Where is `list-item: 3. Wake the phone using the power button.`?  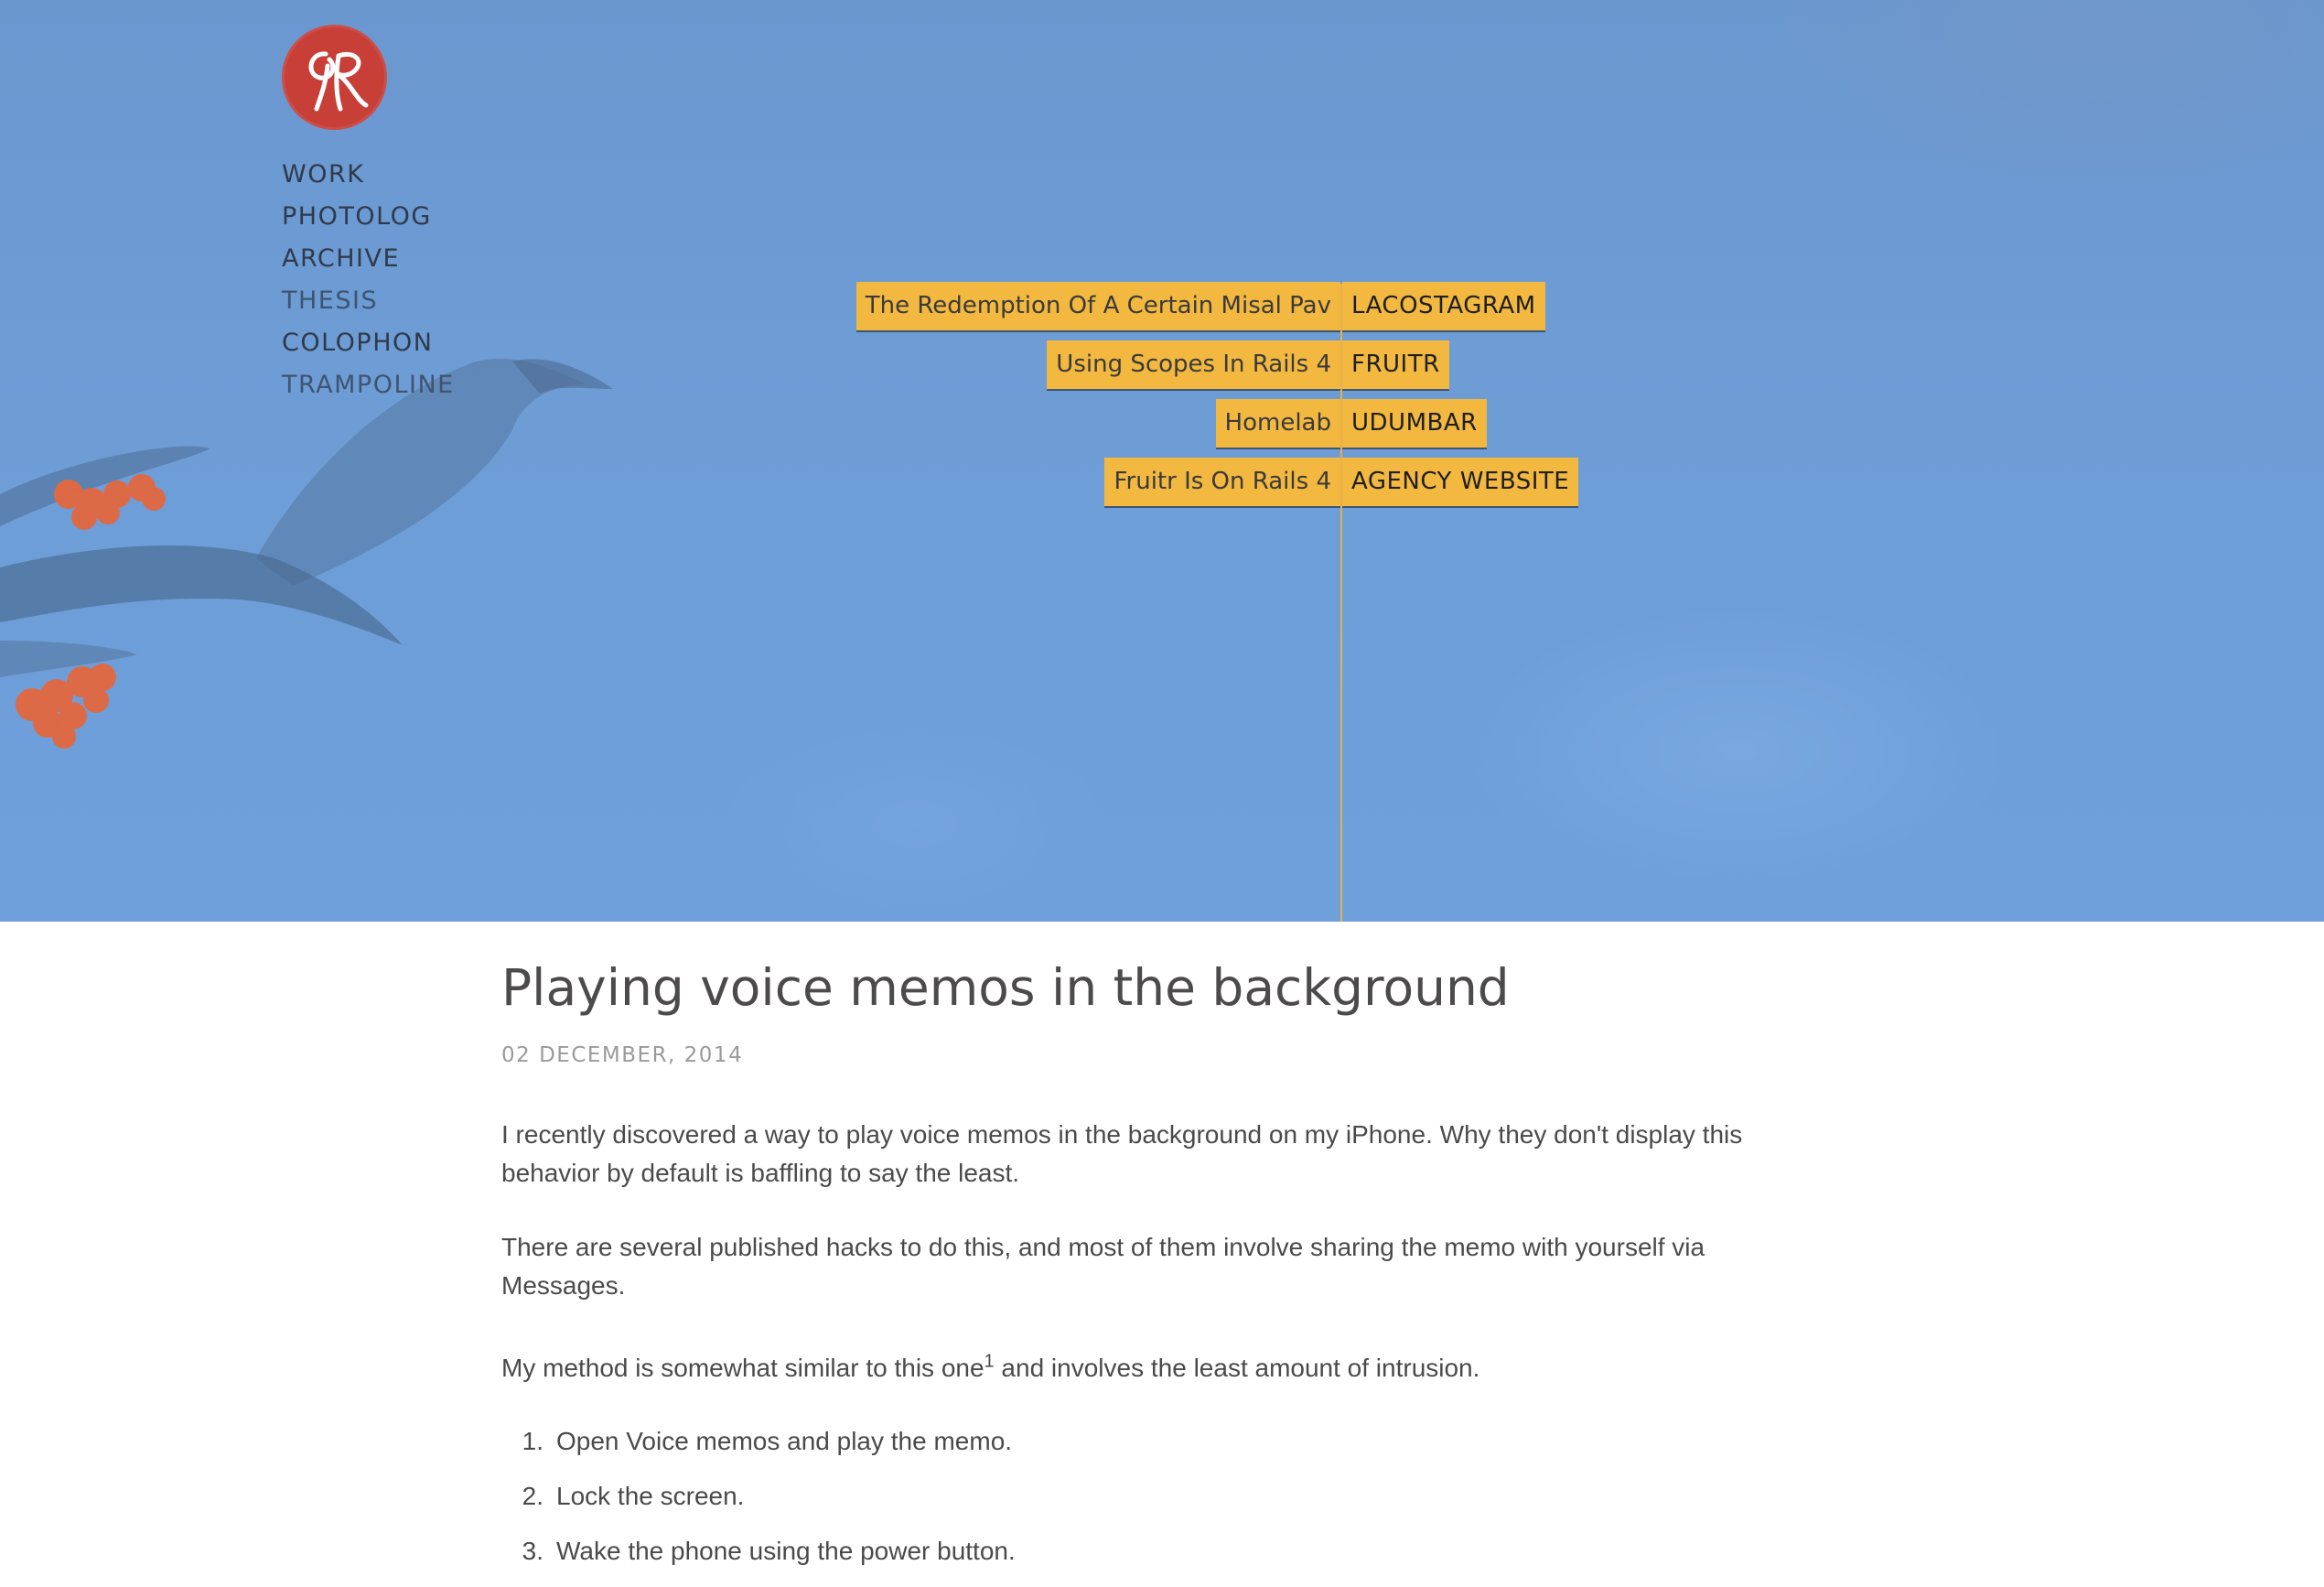 list-item: 3. Wake the phone using the power button. is located at coordinates (758, 1551).